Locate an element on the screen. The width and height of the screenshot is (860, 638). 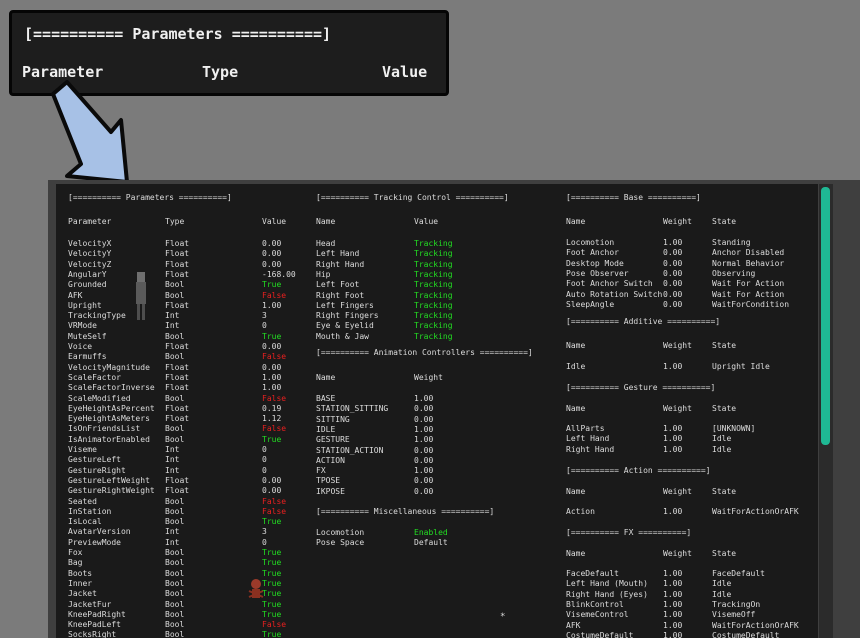
section-title-gesture-cell: [========== Gesture ==========] is located at coordinates (641, 387).